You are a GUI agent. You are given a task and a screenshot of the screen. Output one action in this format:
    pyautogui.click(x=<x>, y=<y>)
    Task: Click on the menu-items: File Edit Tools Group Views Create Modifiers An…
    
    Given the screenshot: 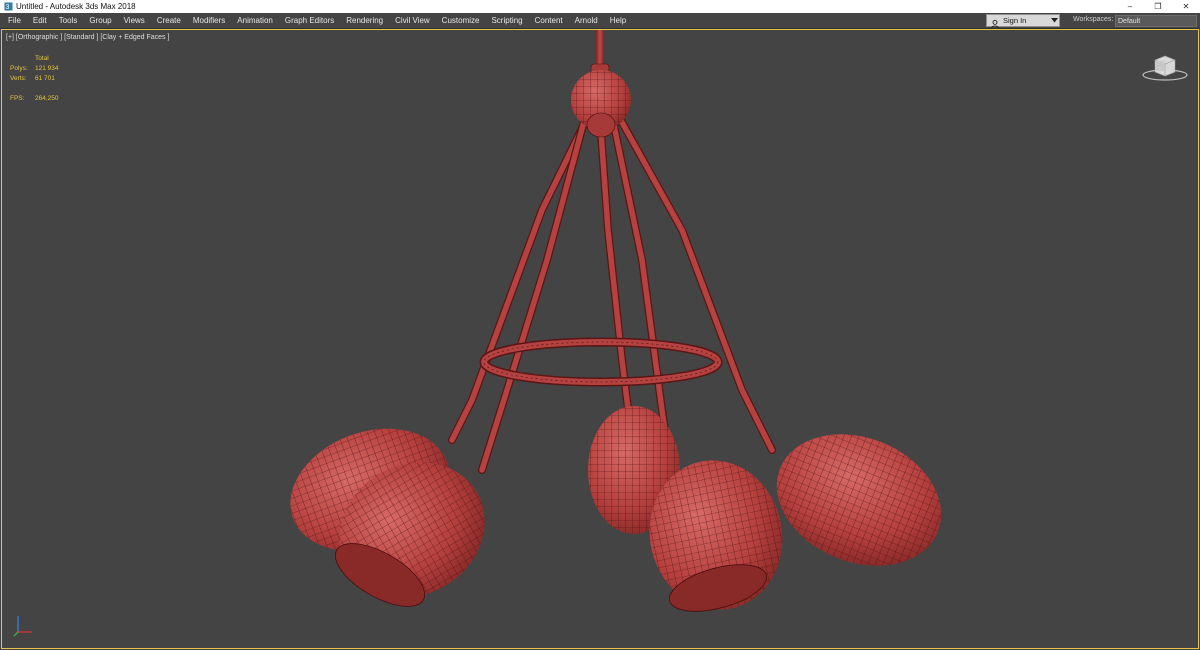 What is the action you would take?
    pyautogui.click(x=316, y=20)
    